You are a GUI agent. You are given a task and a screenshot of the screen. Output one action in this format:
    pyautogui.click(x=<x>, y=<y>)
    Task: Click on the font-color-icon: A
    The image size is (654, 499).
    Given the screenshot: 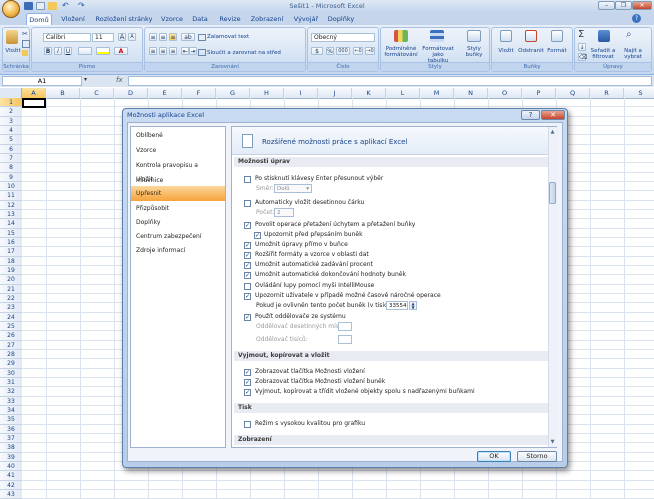 What is the action you would take?
    pyautogui.click(x=121, y=51)
    